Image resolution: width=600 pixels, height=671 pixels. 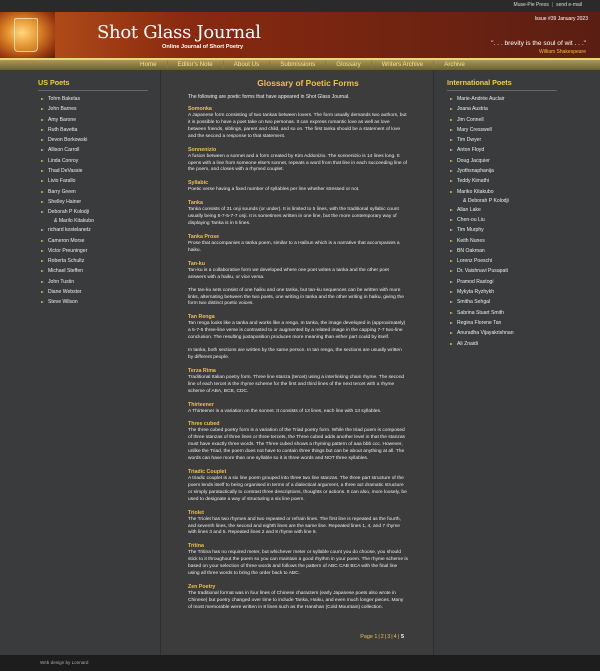 What do you see at coordinates (479, 322) in the screenshot?
I see `poet-name: Regina Florene Tan` at bounding box center [479, 322].